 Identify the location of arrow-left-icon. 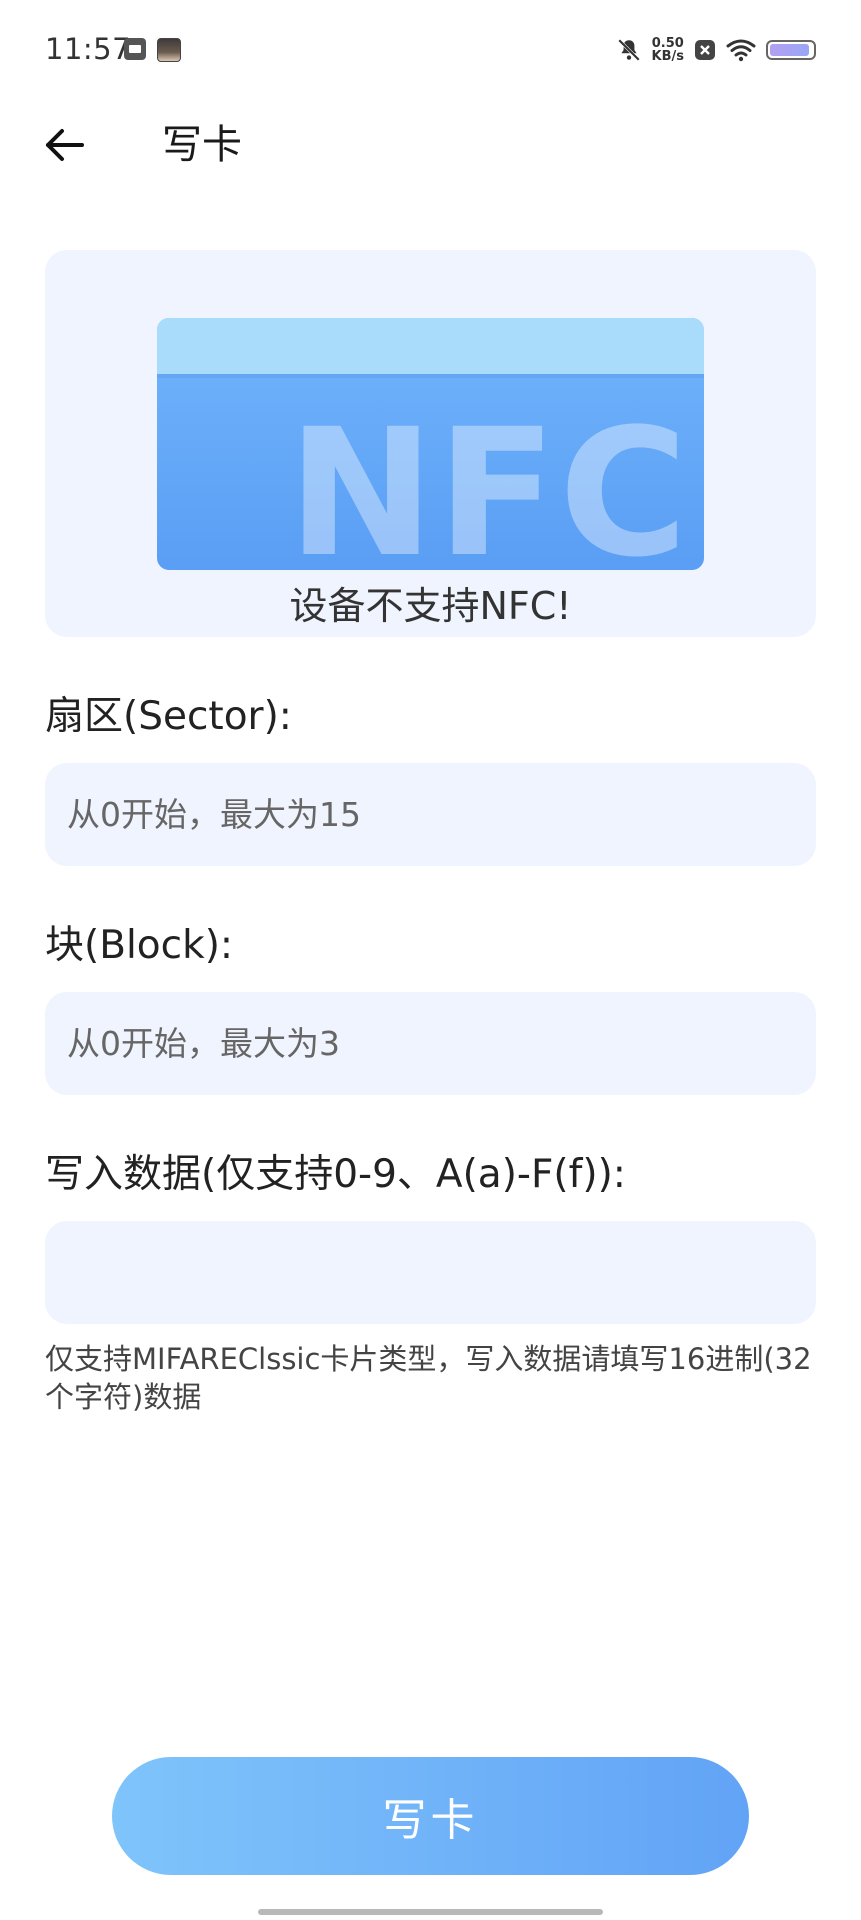
(65, 145).